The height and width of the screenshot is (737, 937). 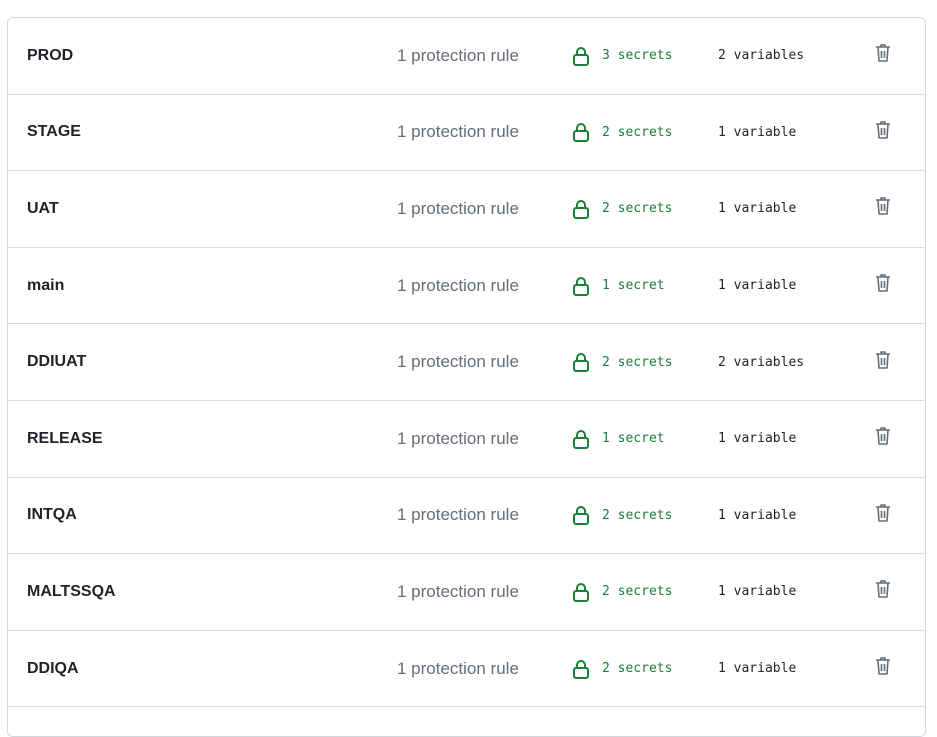 I want to click on environment-name-link: UAT, so click(x=43, y=209).